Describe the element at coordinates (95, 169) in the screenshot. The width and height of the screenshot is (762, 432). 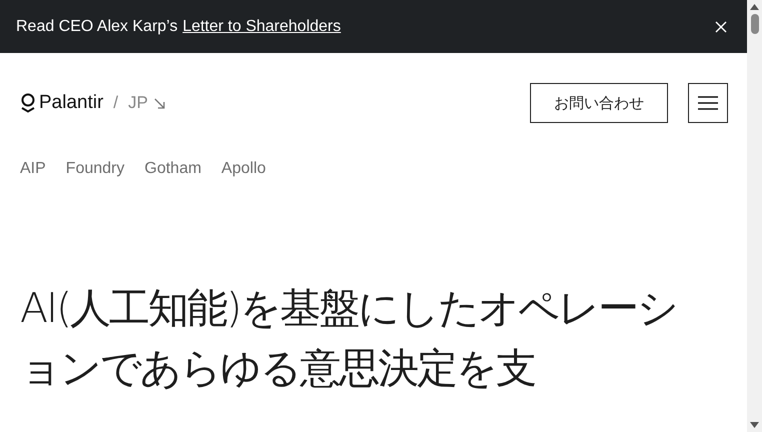
I see `nav-link: Foundry` at that location.